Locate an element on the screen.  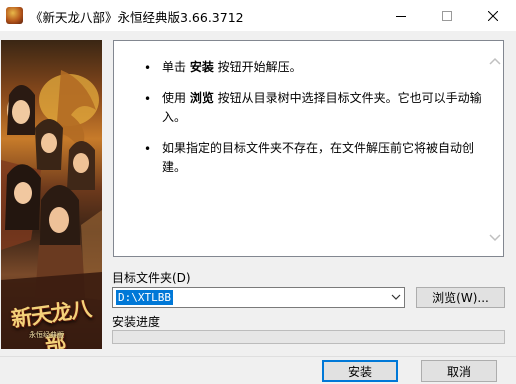
install-progress-bar is located at coordinates (308, 337).